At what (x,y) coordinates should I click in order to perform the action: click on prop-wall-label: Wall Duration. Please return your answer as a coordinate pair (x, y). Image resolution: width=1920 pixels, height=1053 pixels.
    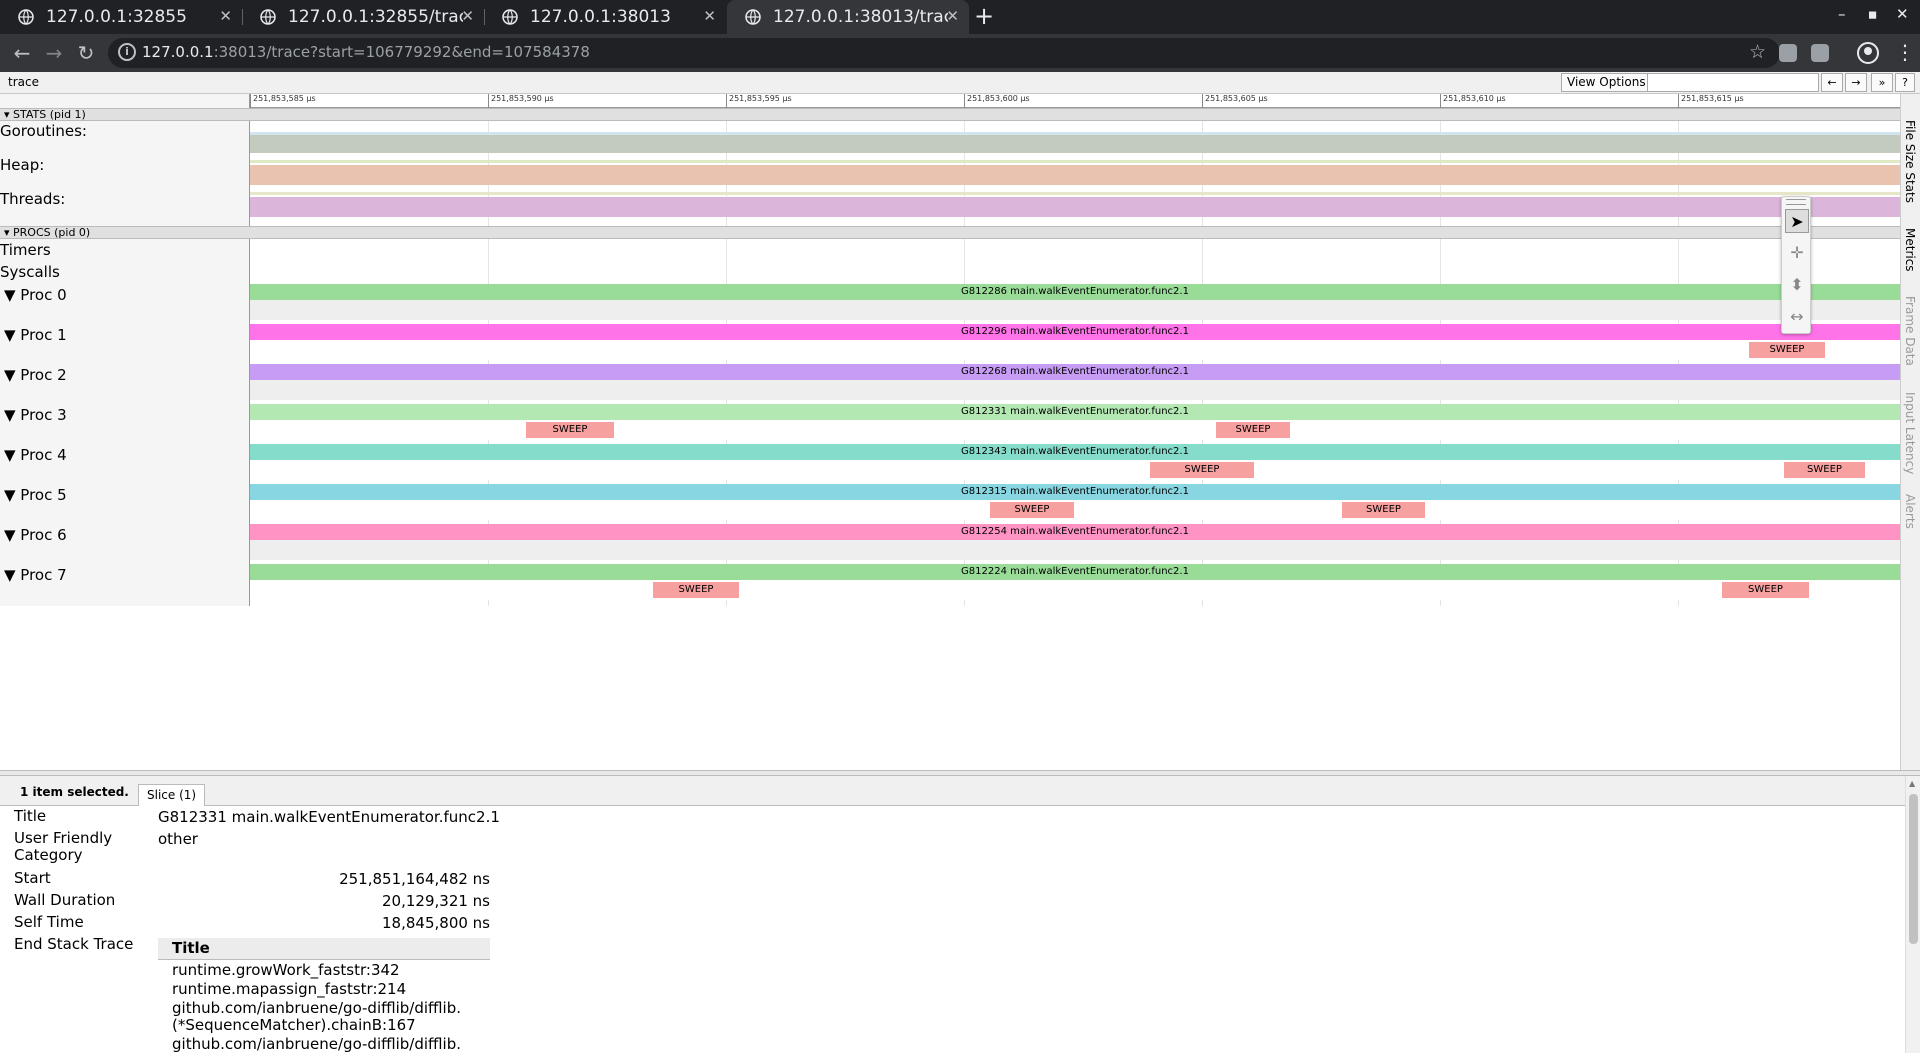
    Looking at the image, I should click on (65, 900).